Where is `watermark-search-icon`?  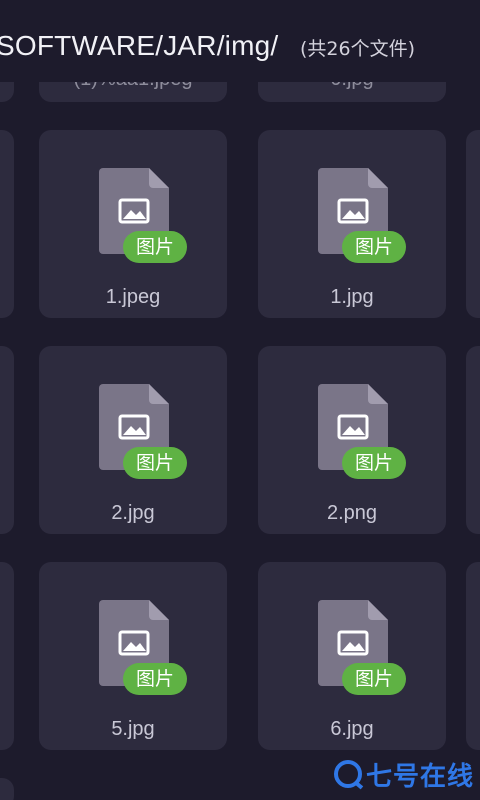 watermark-search-icon is located at coordinates (348, 774).